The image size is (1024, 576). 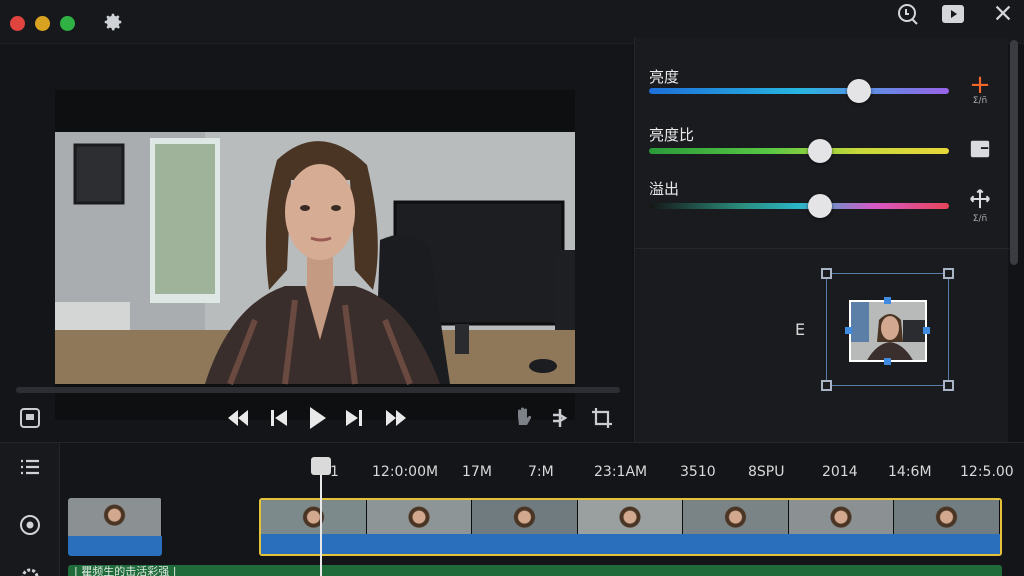 What do you see at coordinates (980, 199) in the screenshot?
I see `move-icon` at bounding box center [980, 199].